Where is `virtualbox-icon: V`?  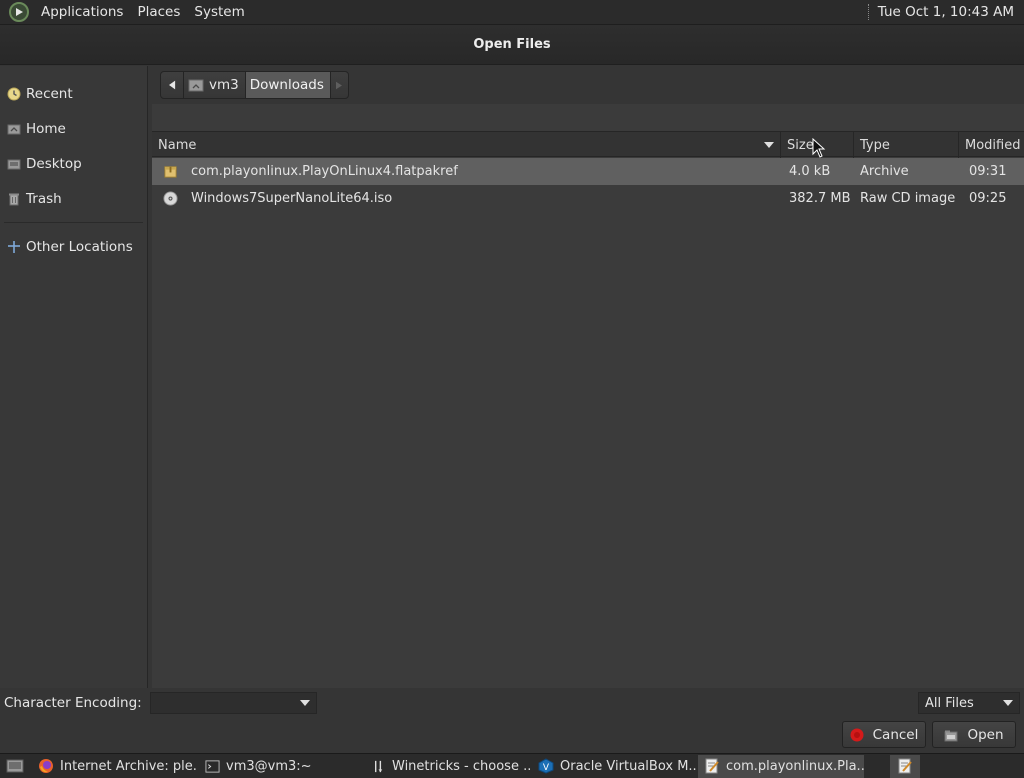
virtualbox-icon: V is located at coordinates (546, 766).